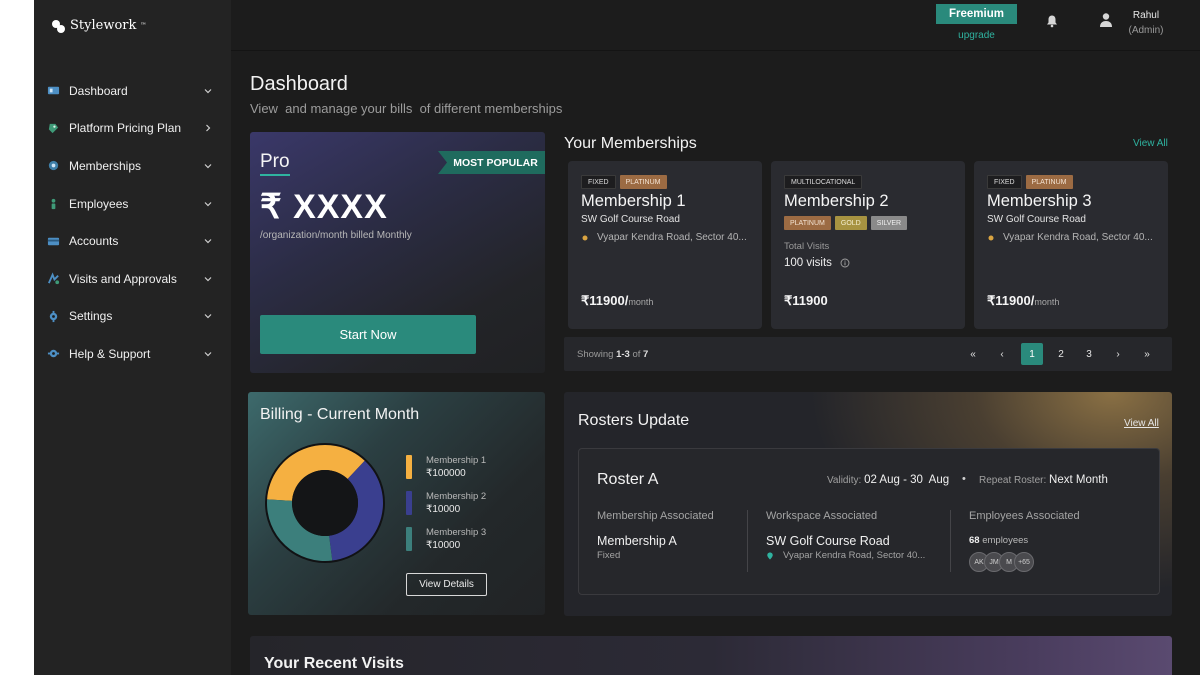  Describe the element at coordinates (747, 541) in the screenshot. I see `column-divider` at that location.